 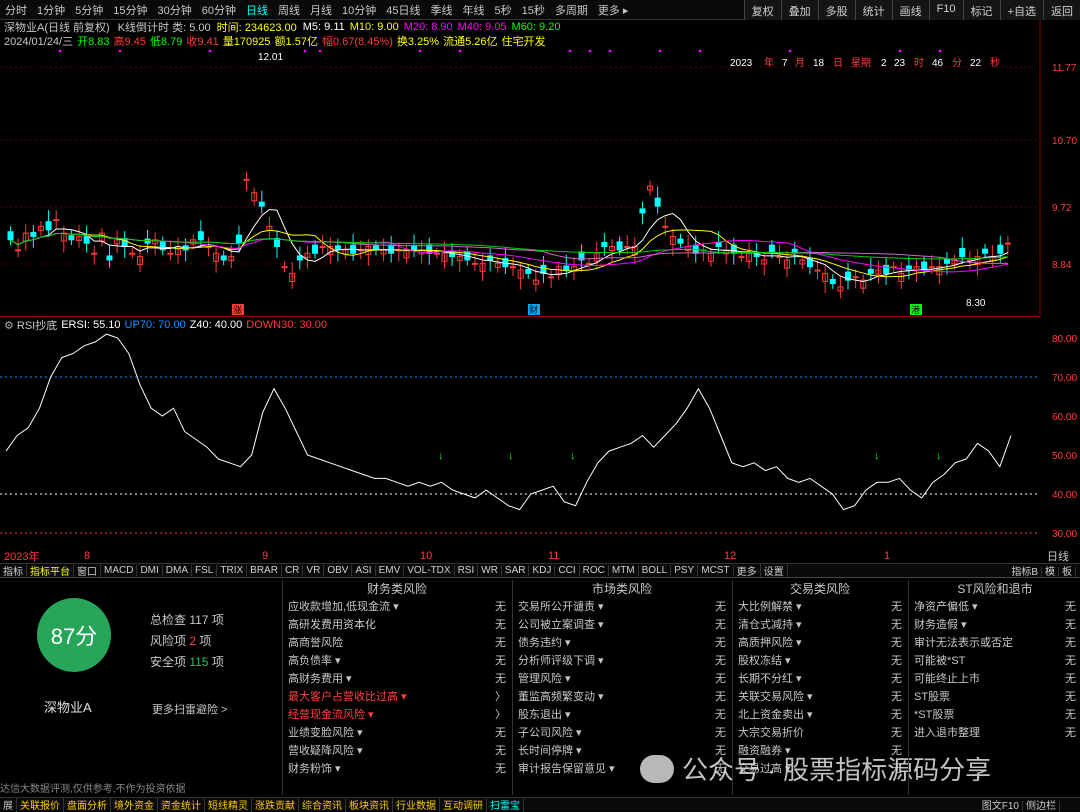 I want to click on risk-row: 财务粉饰 ▾ 无, so click(x=397, y=769).